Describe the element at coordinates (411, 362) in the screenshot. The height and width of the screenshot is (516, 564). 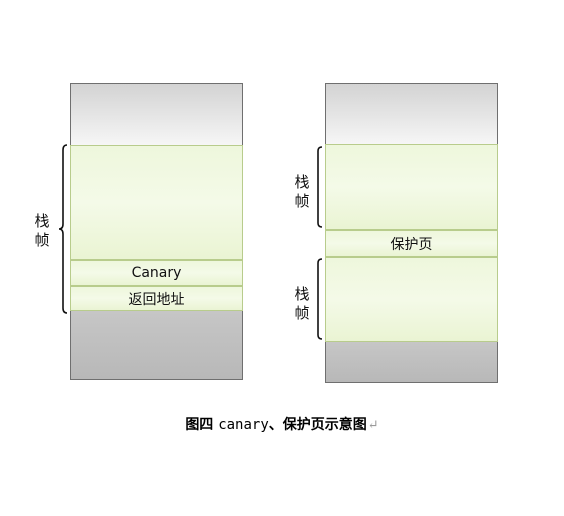
I see `right-stack-bottom-region` at that location.